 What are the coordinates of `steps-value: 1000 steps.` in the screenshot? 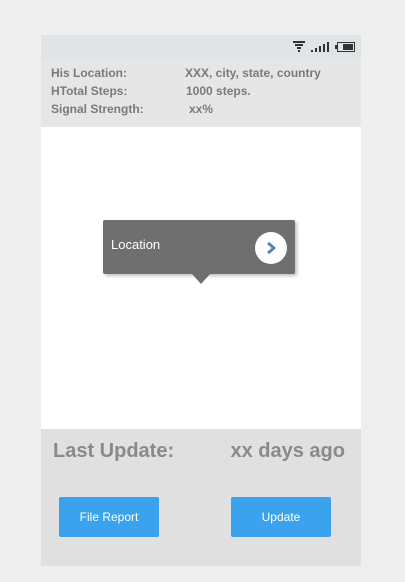 It's located at (218, 91).